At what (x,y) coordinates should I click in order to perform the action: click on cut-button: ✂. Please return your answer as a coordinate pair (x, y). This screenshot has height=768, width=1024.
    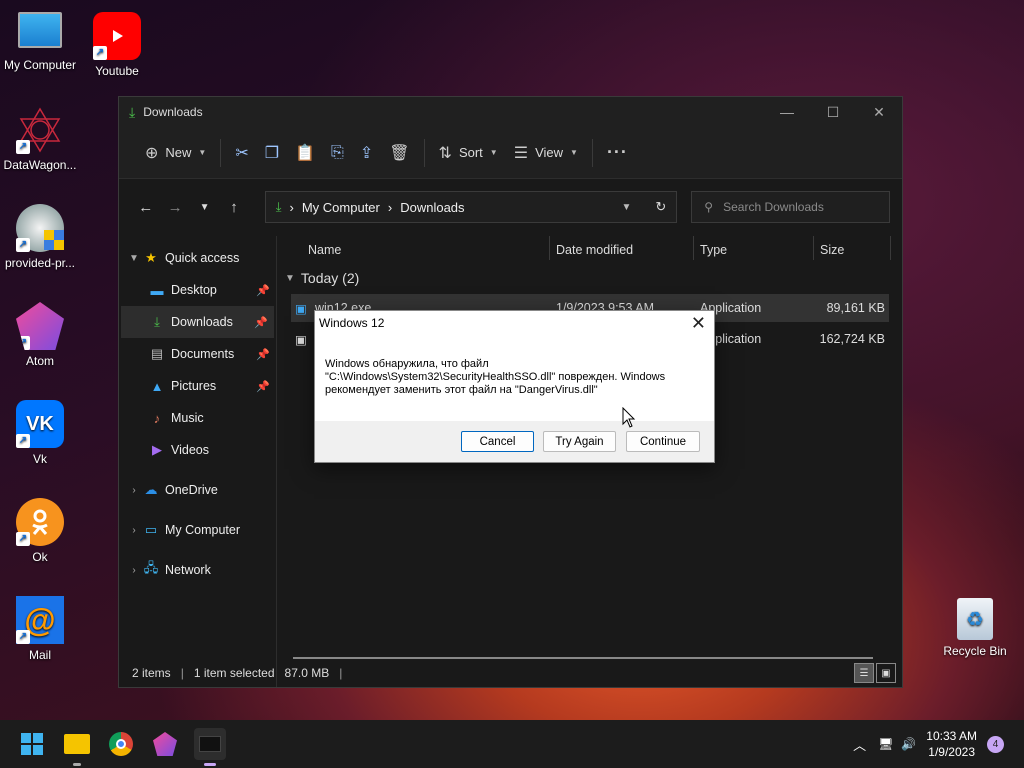
    Looking at the image, I should click on (241, 153).